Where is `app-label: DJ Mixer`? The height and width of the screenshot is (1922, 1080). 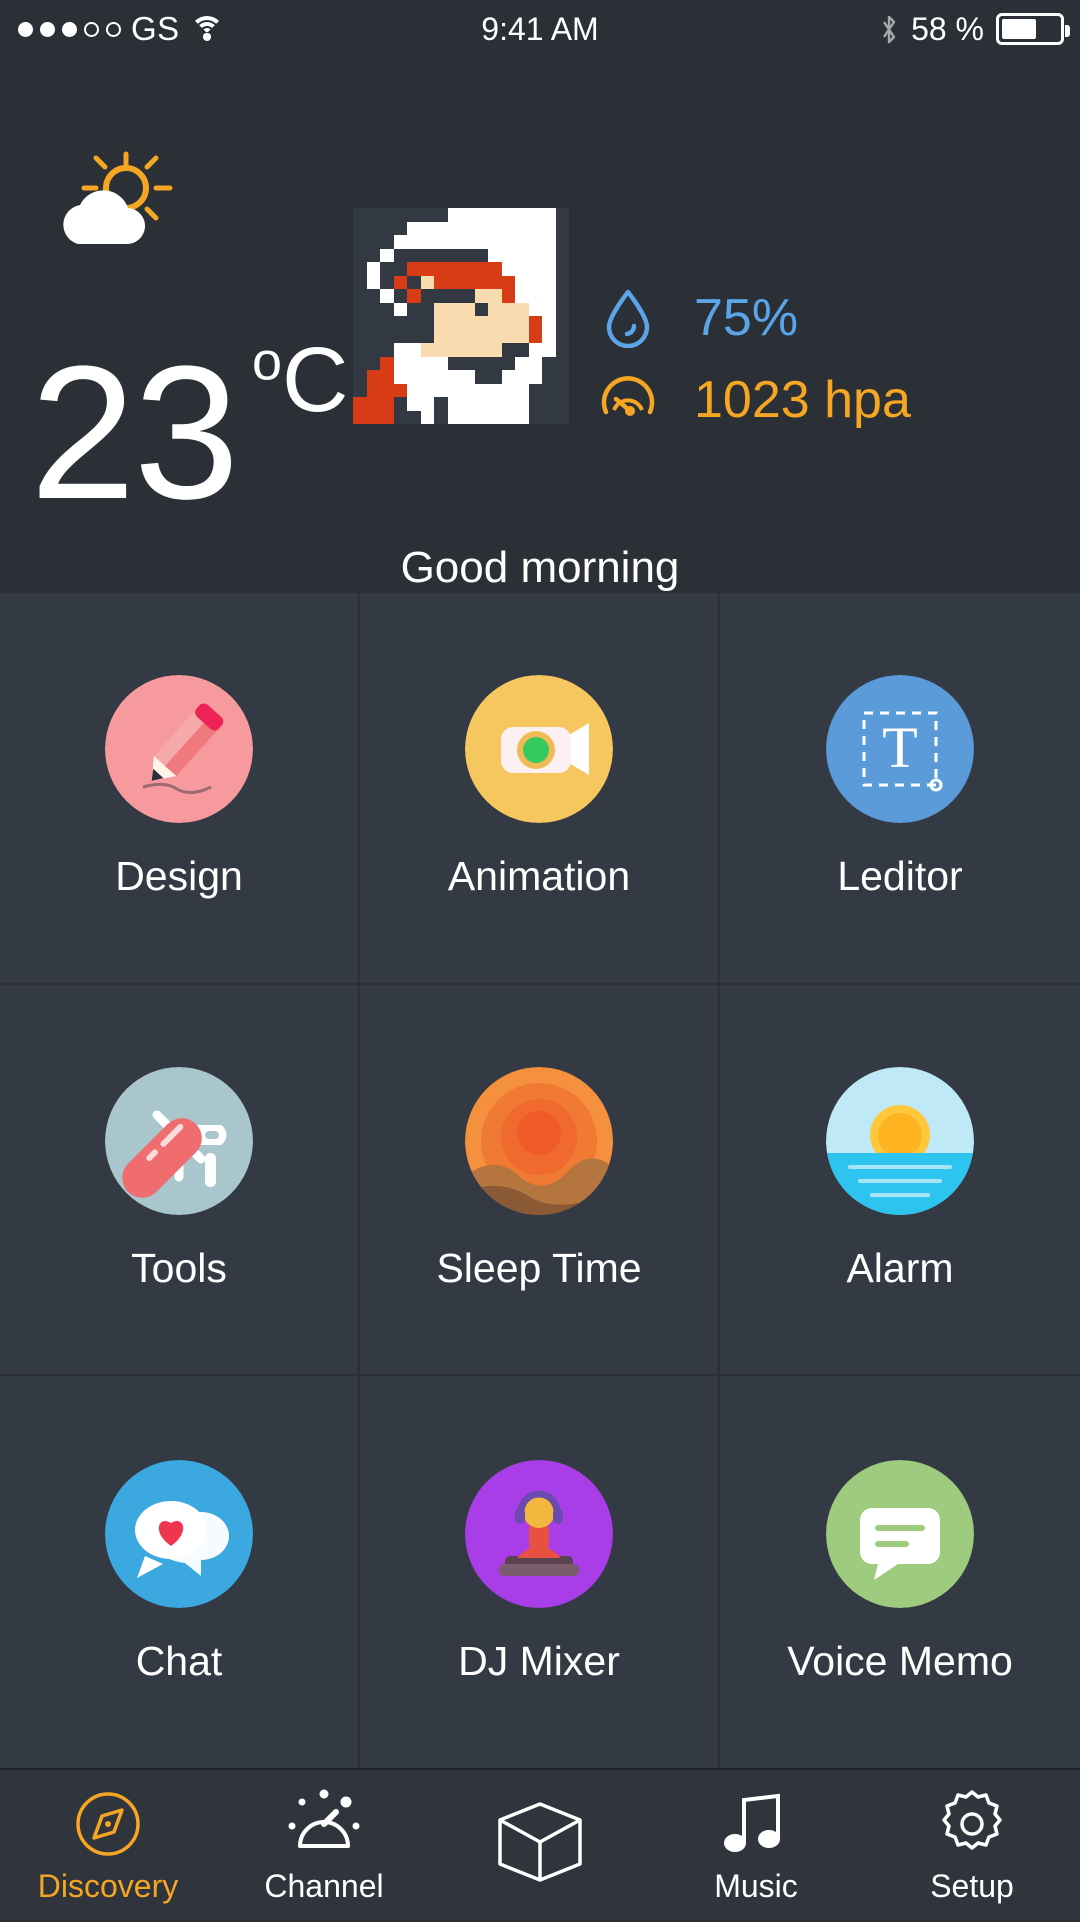
app-label: DJ Mixer is located at coordinates (539, 1660).